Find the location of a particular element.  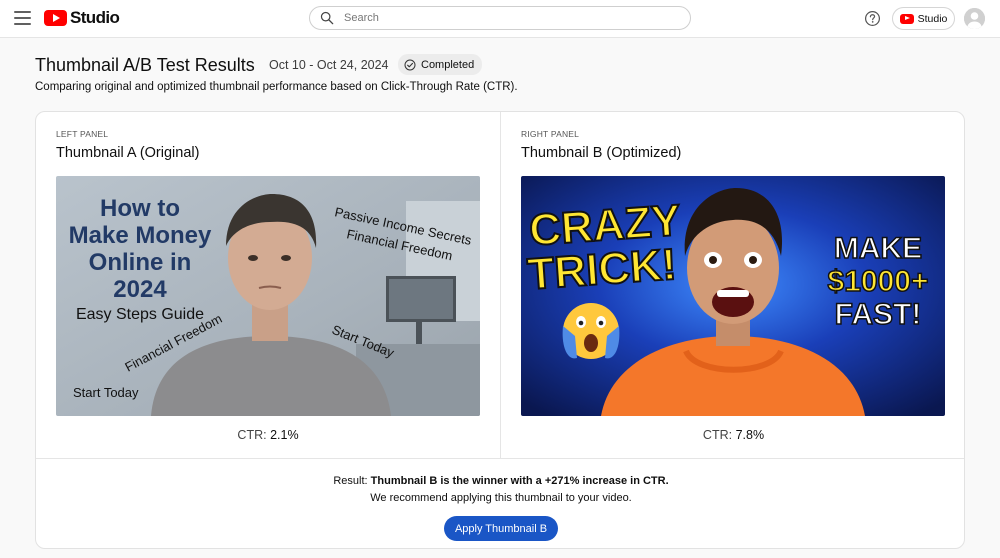

panel-title: Thumbnail A (Original) is located at coordinates (128, 153).